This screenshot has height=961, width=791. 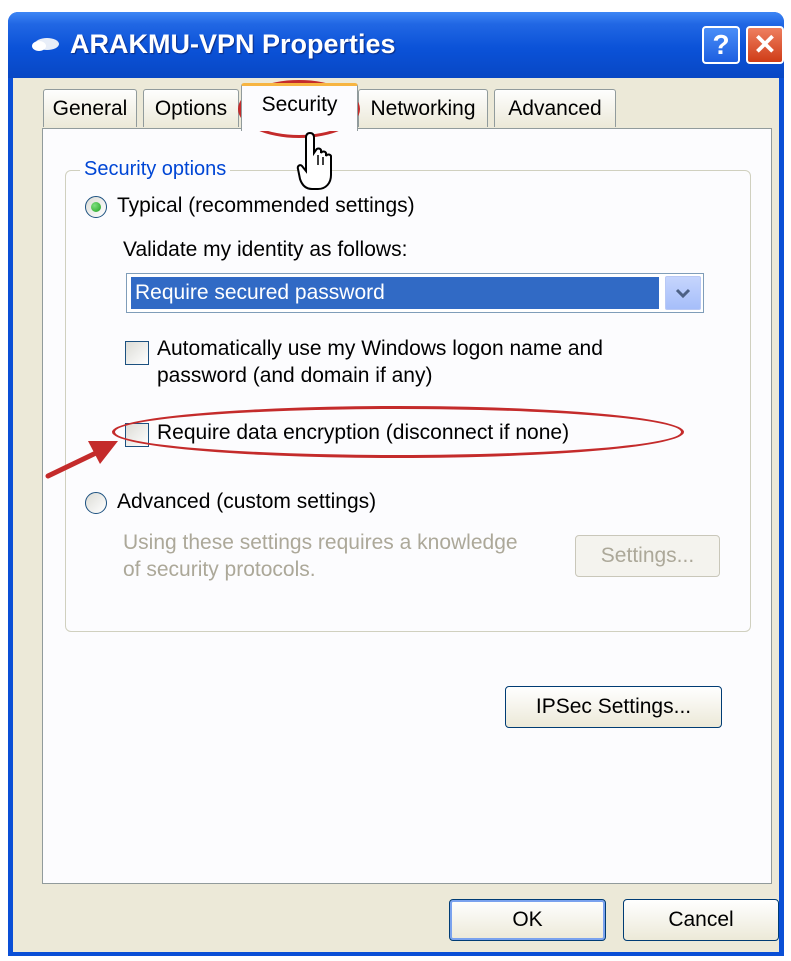 What do you see at coordinates (721, 45) in the screenshot?
I see `help-button: ?` at bounding box center [721, 45].